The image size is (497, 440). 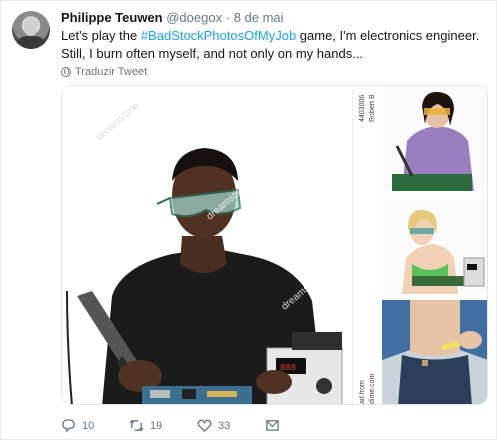 I want to click on like-button: 33, so click(x=231, y=425).